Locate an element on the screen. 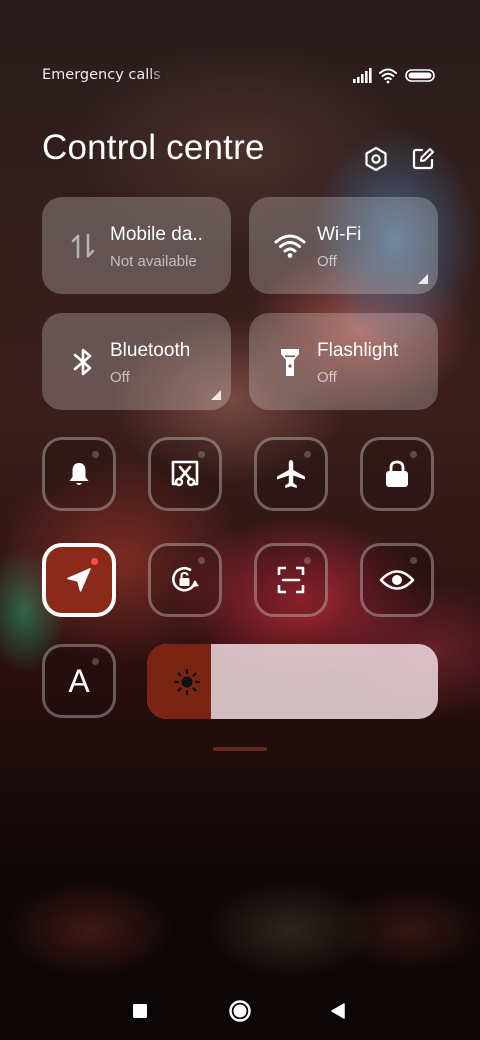 This screenshot has height=1040, width=480. airplane-icon is located at coordinates (291, 474).